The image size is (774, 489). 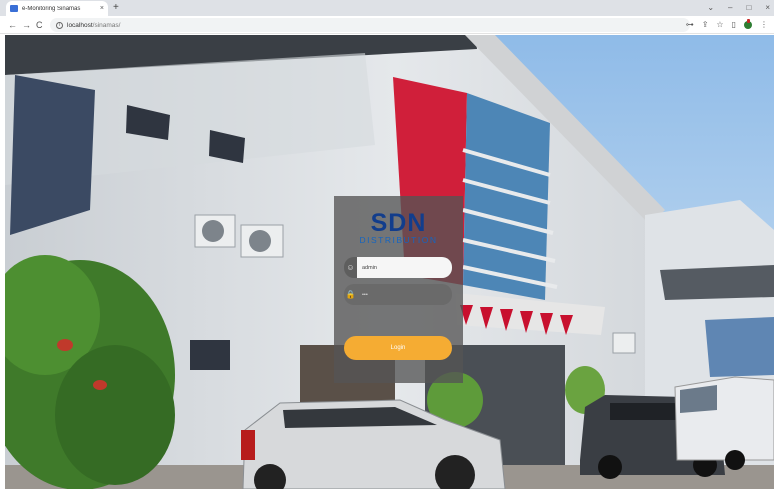 What do you see at coordinates (26, 25) in the screenshot?
I see `forward-button: →` at bounding box center [26, 25].